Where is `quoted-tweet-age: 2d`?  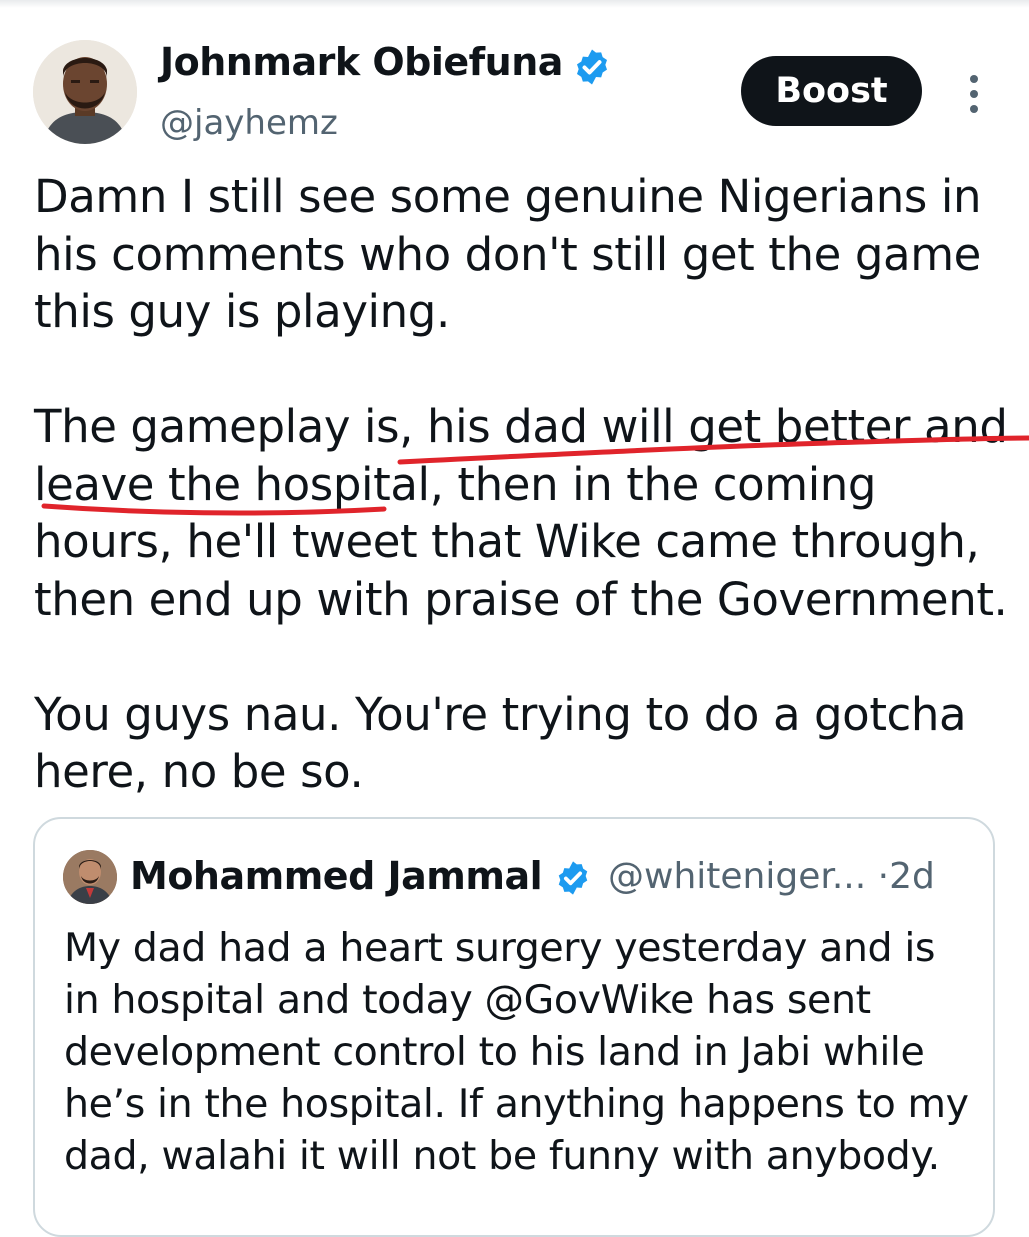 quoted-tweet-age: 2d is located at coordinates (912, 876).